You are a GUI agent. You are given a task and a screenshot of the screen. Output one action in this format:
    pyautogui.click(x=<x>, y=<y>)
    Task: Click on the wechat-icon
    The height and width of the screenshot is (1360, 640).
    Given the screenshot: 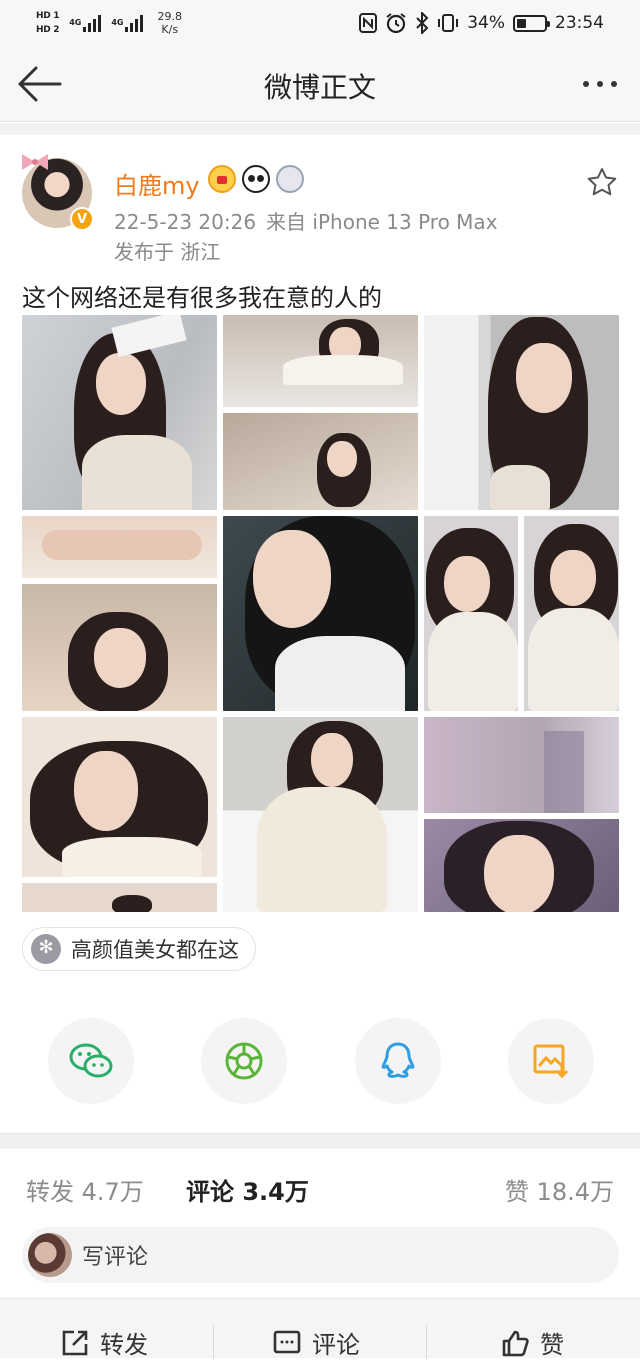 What is the action you would take?
    pyautogui.click(x=91, y=1060)
    